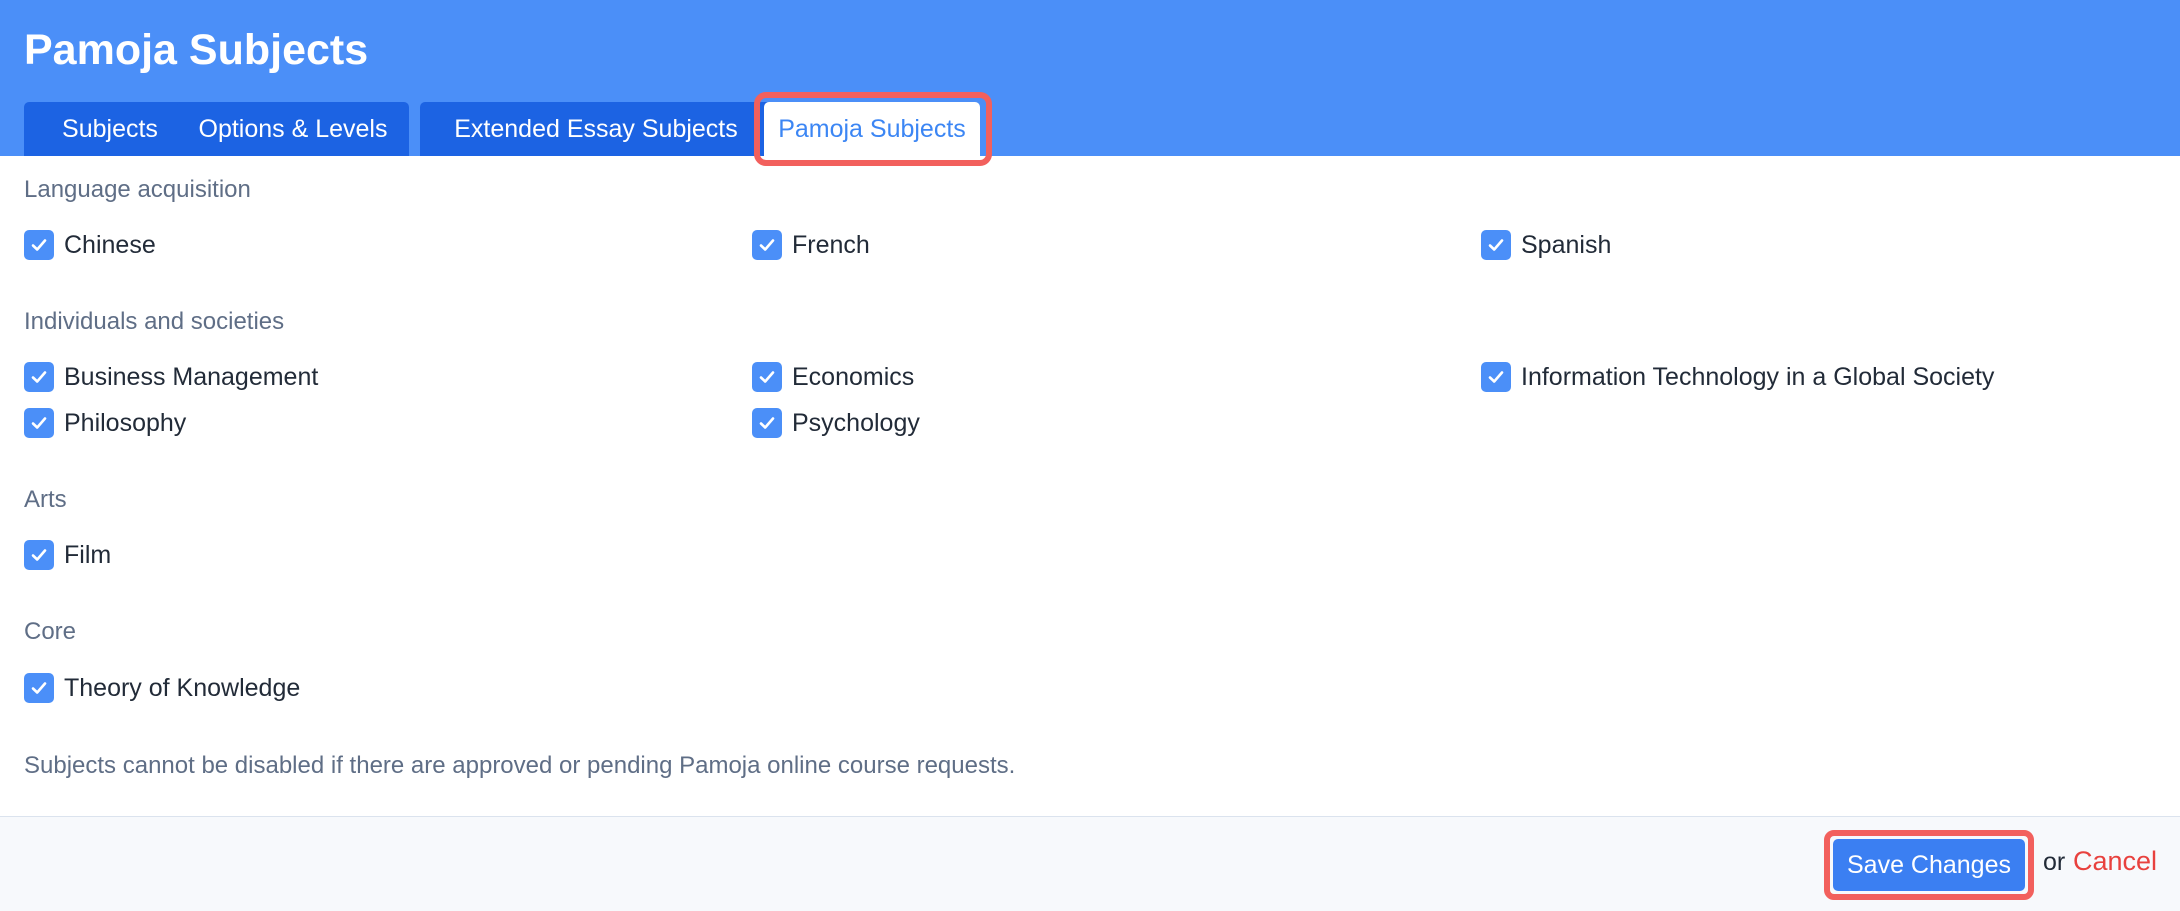  I want to click on section-heading-arts: Arts, so click(45, 499).